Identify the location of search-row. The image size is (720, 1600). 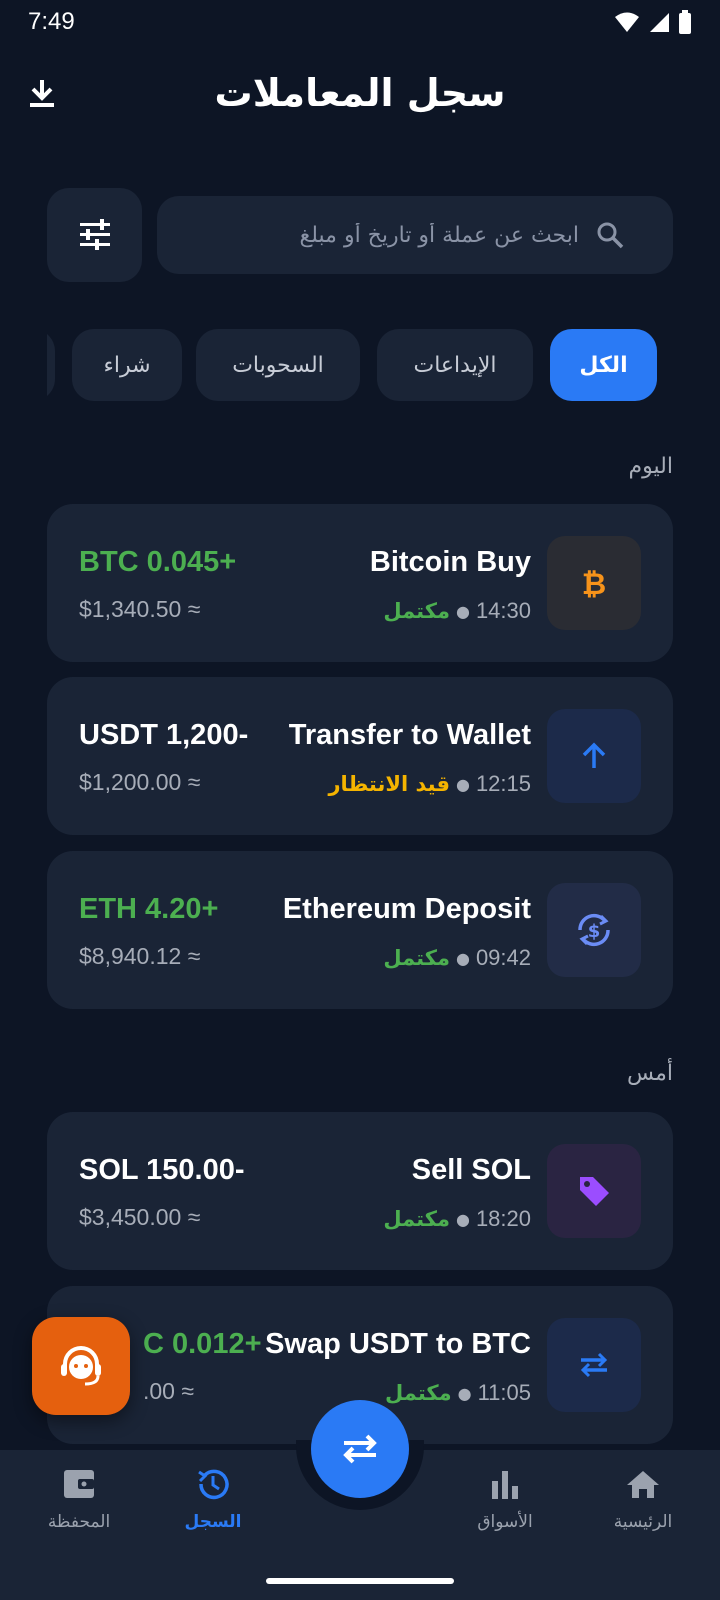
(360, 235).